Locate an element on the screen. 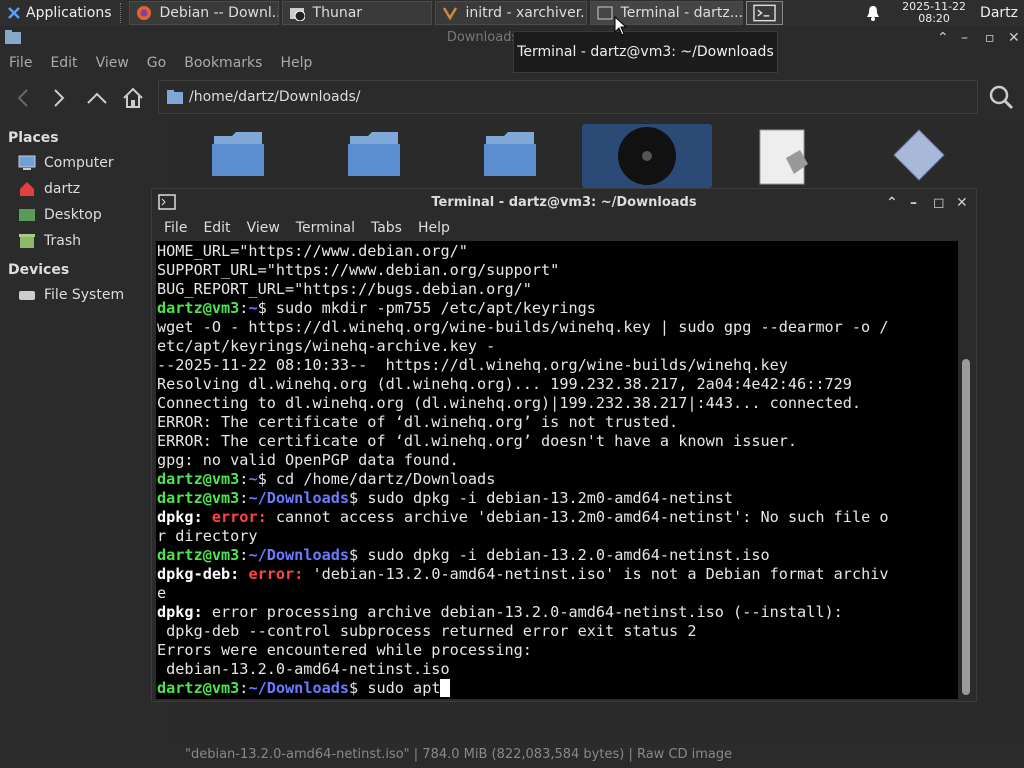 The width and height of the screenshot is (1024, 768). terminal-text: HOME_URL="https://www.debian.org/" is located at coordinates (312, 251).